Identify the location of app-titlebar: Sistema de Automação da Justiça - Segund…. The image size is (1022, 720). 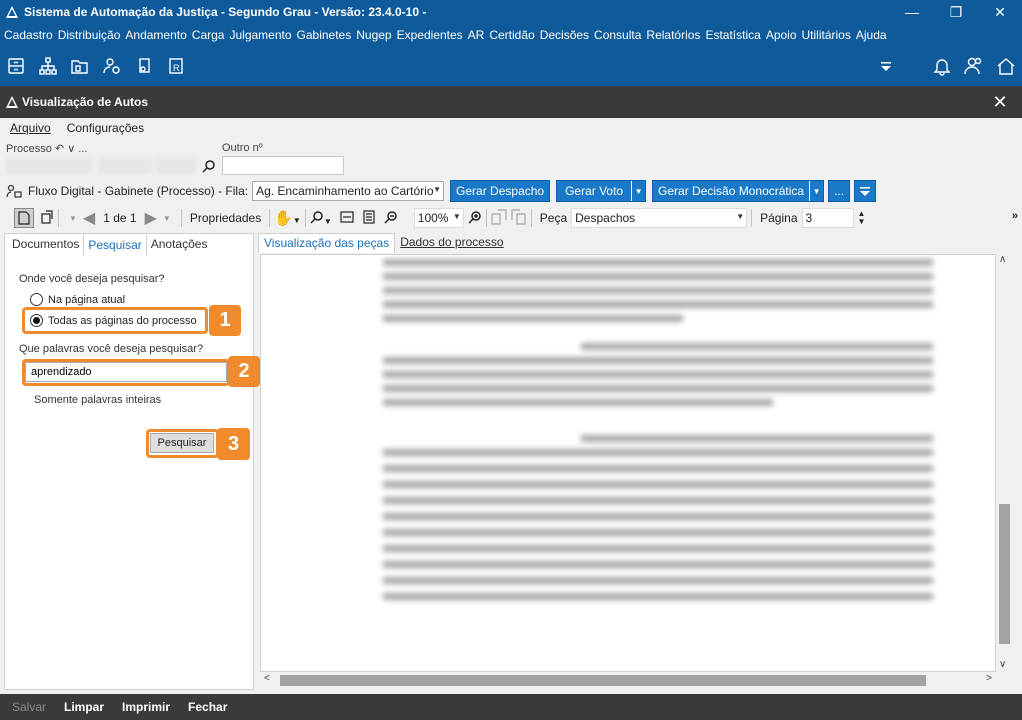
(511, 12).